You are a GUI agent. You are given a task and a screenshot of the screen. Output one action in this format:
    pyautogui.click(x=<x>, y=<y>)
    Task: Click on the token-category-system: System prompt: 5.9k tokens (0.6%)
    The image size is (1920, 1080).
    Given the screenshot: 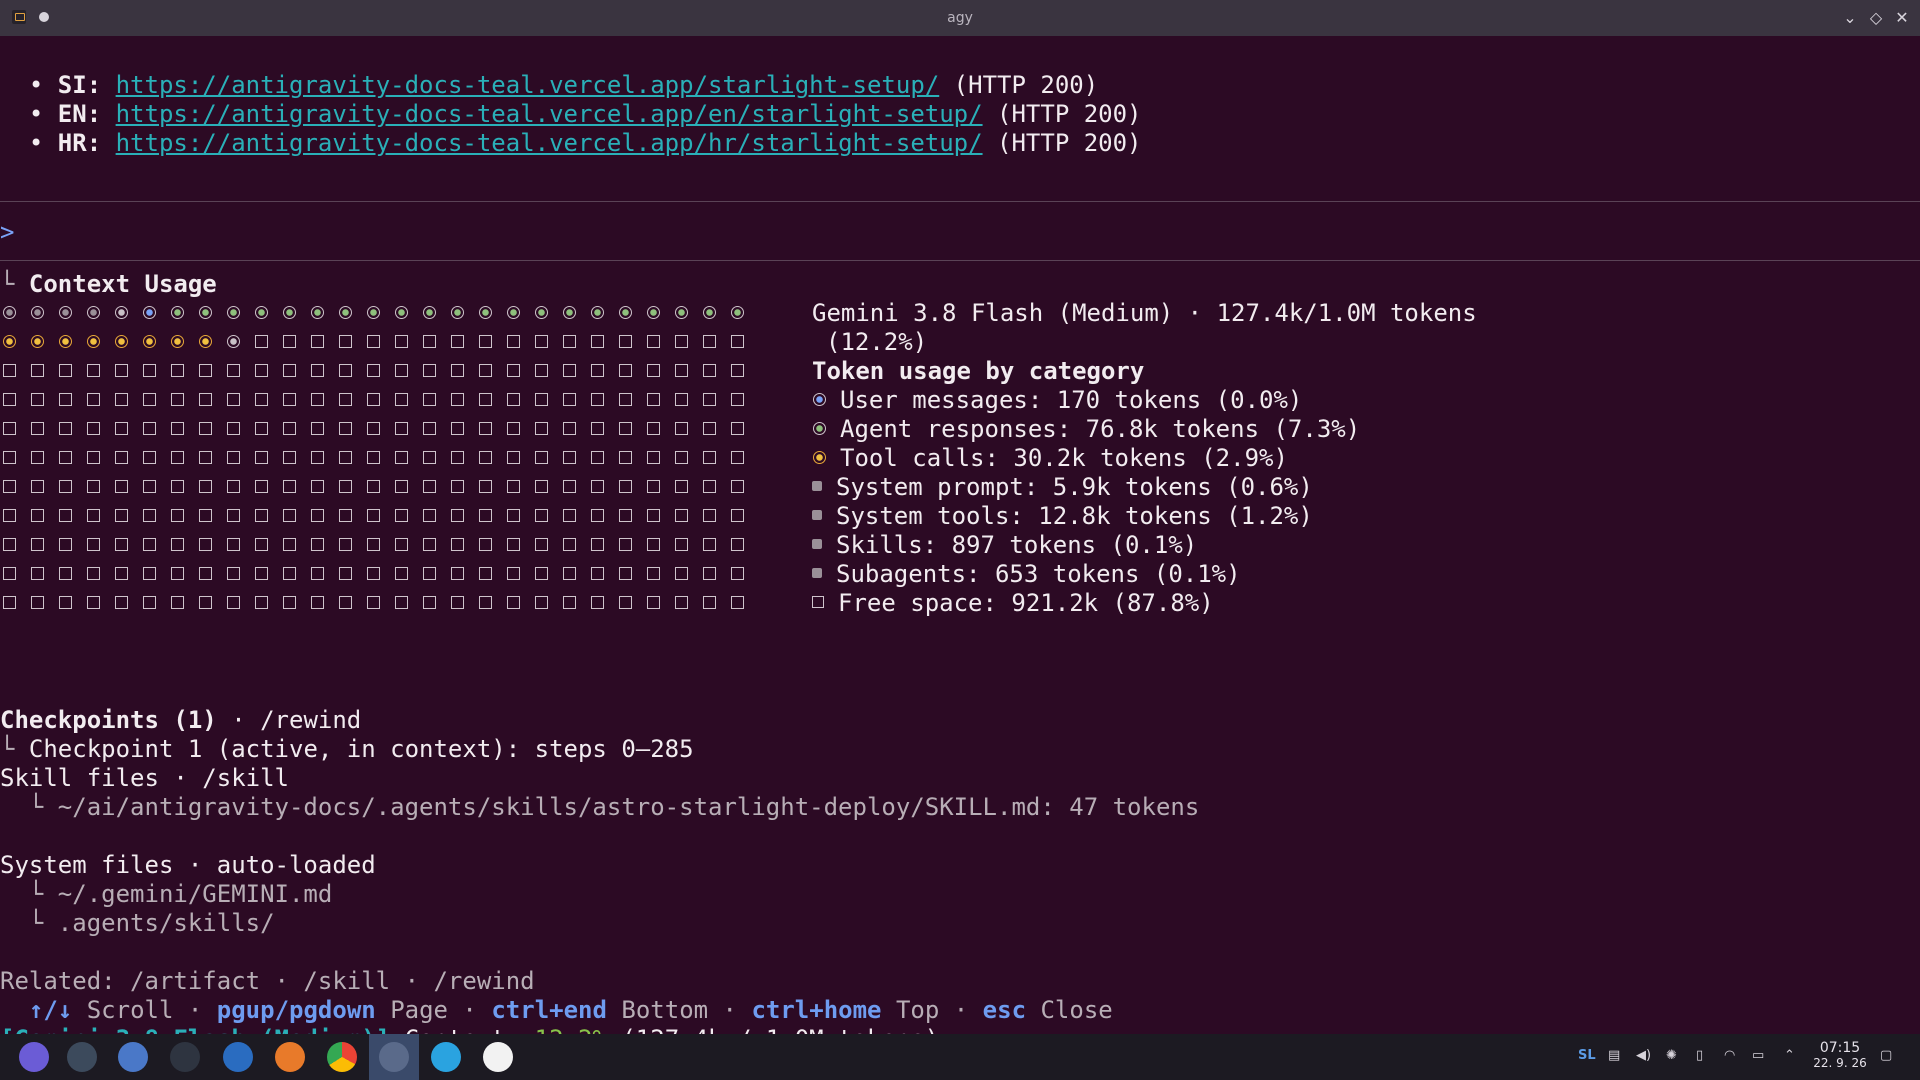 What is the action you would take?
    pyautogui.click(x=1062, y=487)
    